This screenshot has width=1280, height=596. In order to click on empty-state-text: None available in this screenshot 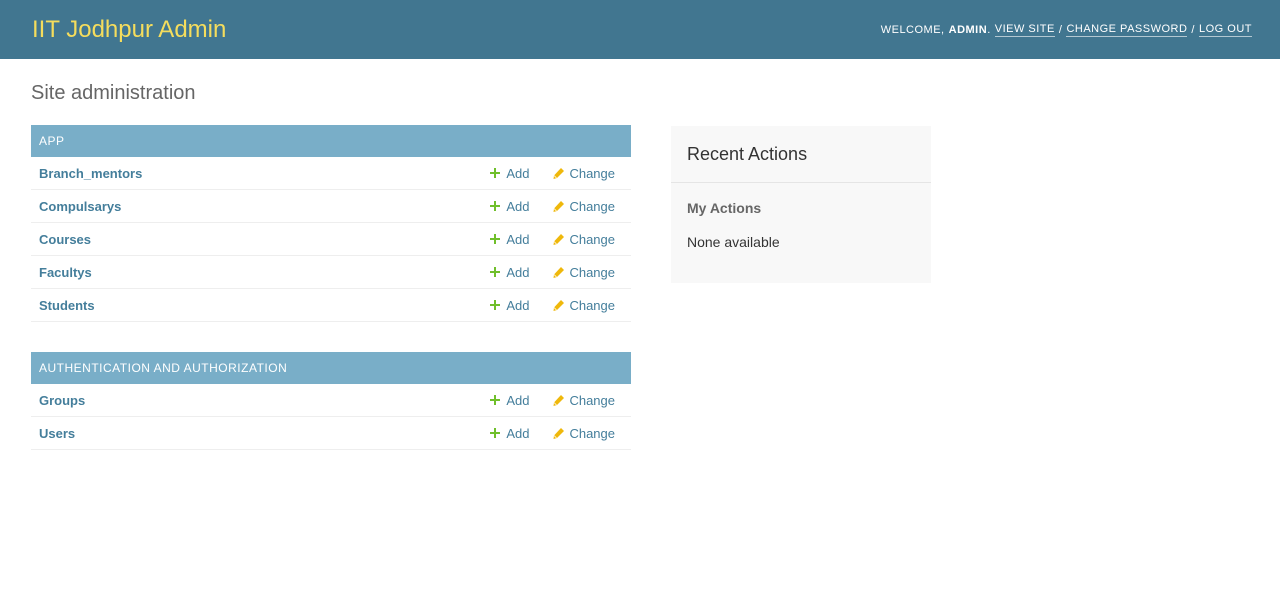, I will do `click(733, 242)`.